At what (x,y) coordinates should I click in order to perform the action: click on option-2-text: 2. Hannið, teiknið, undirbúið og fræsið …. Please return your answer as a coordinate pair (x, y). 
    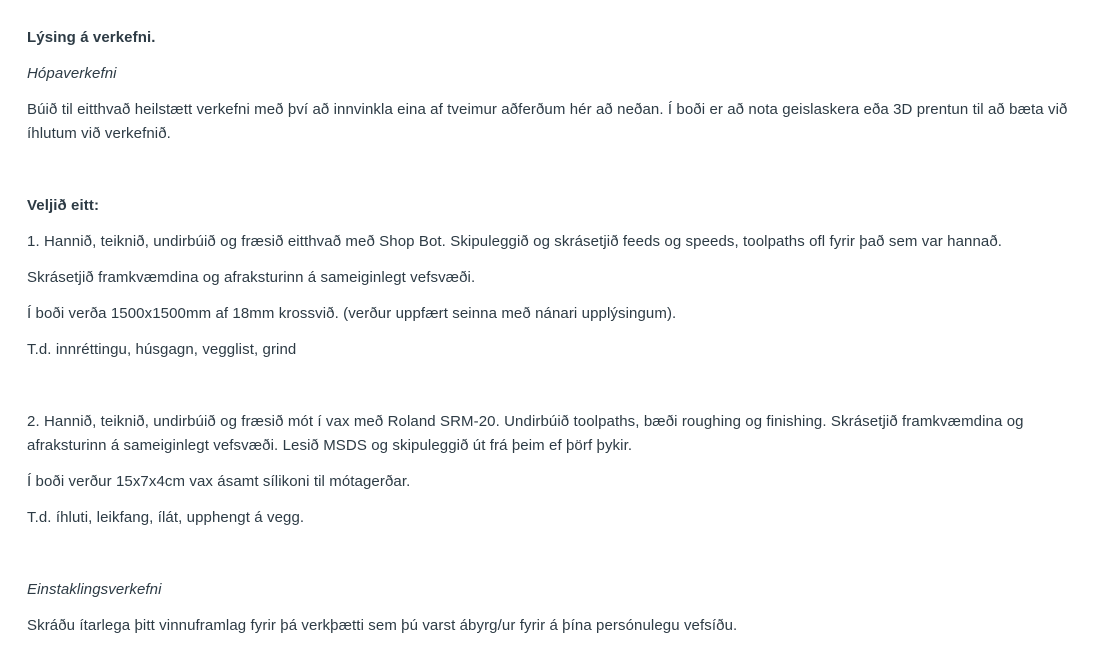
    Looking at the image, I should click on (525, 433).